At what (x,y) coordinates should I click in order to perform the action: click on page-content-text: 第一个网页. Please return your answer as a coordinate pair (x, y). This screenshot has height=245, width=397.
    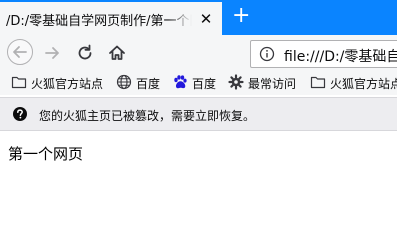
    Looking at the image, I should click on (46, 154).